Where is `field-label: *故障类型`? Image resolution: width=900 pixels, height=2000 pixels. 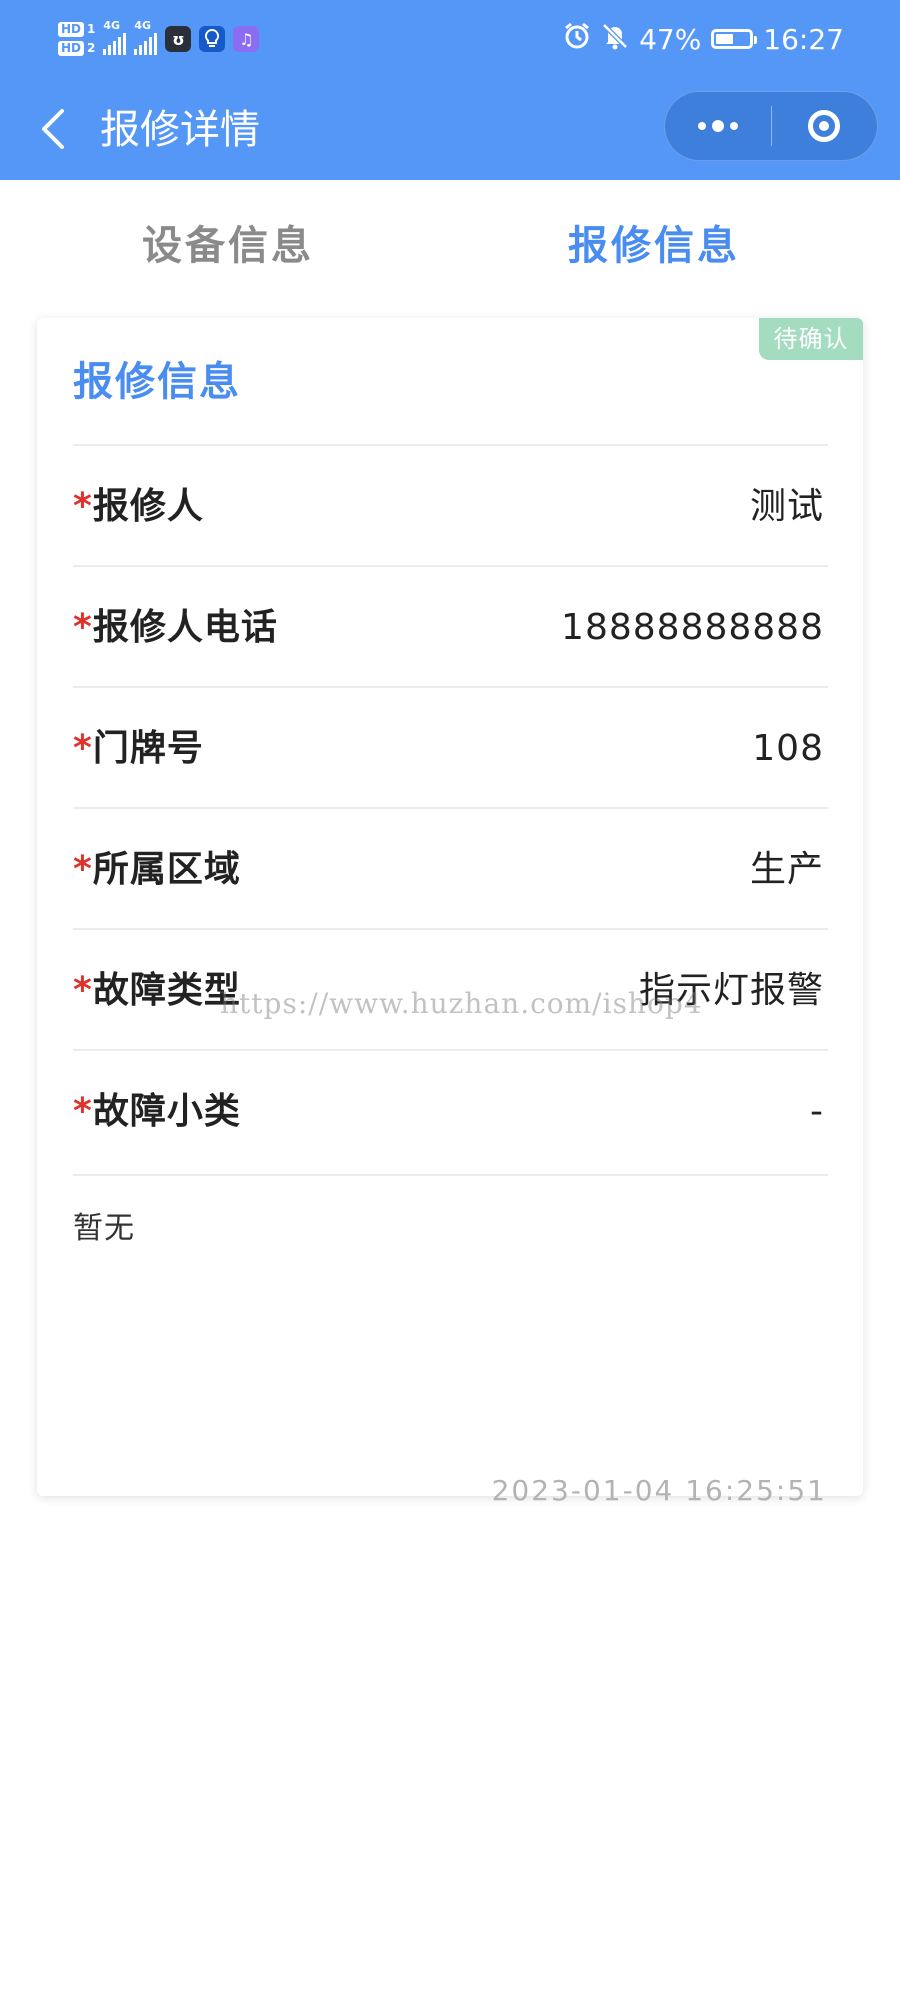
field-label: *故障类型 is located at coordinates (157, 991).